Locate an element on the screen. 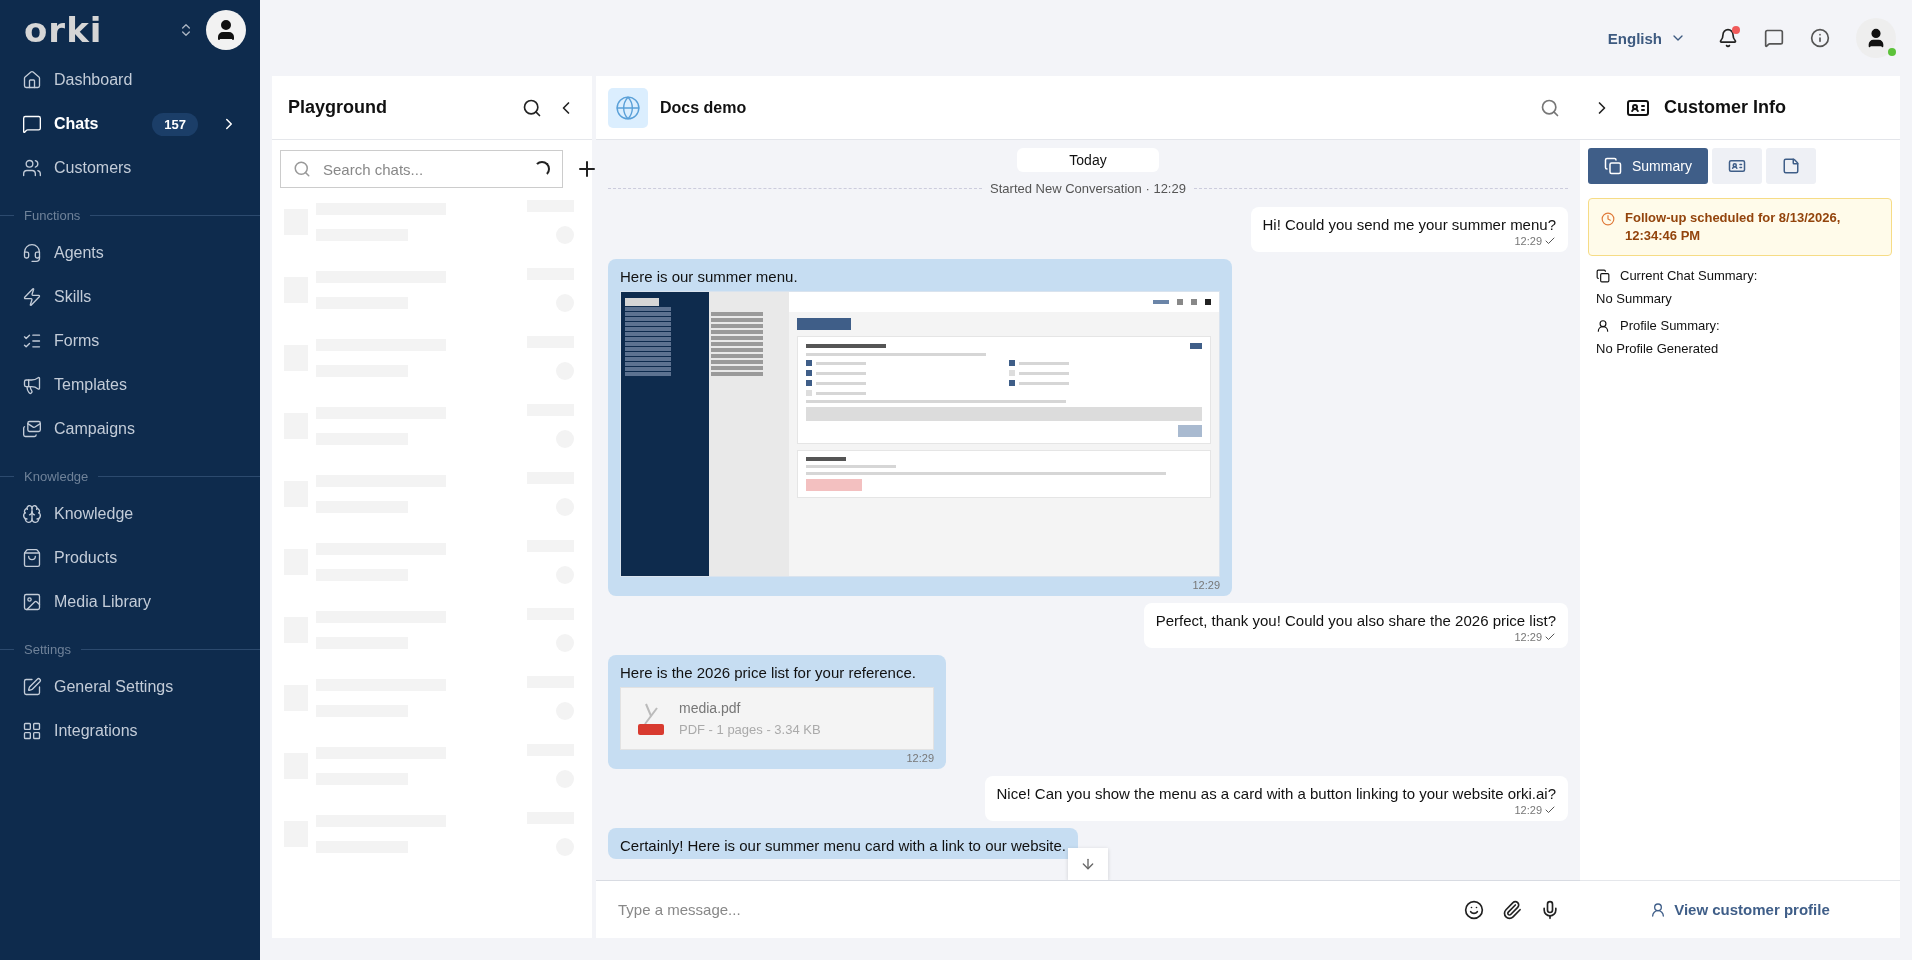 Image resolution: width=1912 pixels, height=960 pixels. megaphone-icon is located at coordinates (32, 385).